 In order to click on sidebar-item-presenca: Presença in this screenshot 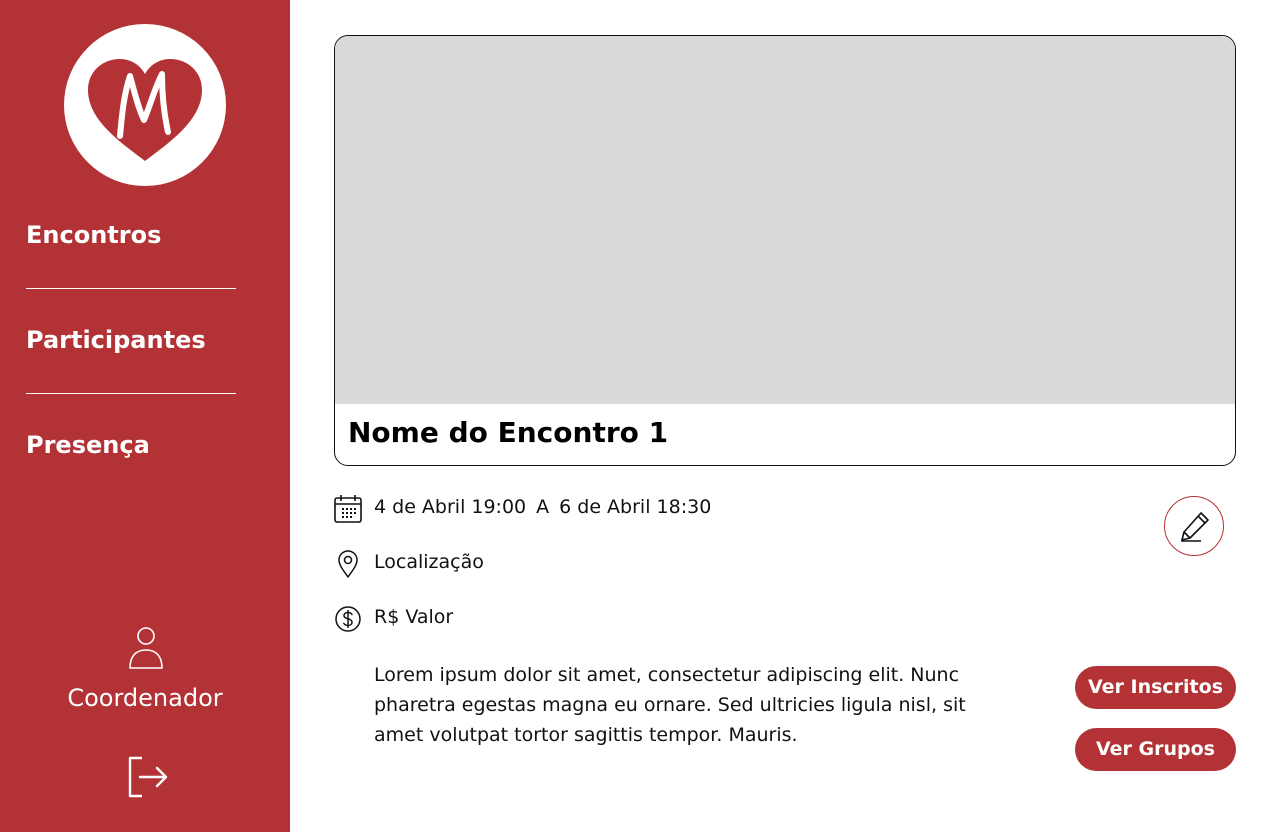, I will do `click(88, 445)`.